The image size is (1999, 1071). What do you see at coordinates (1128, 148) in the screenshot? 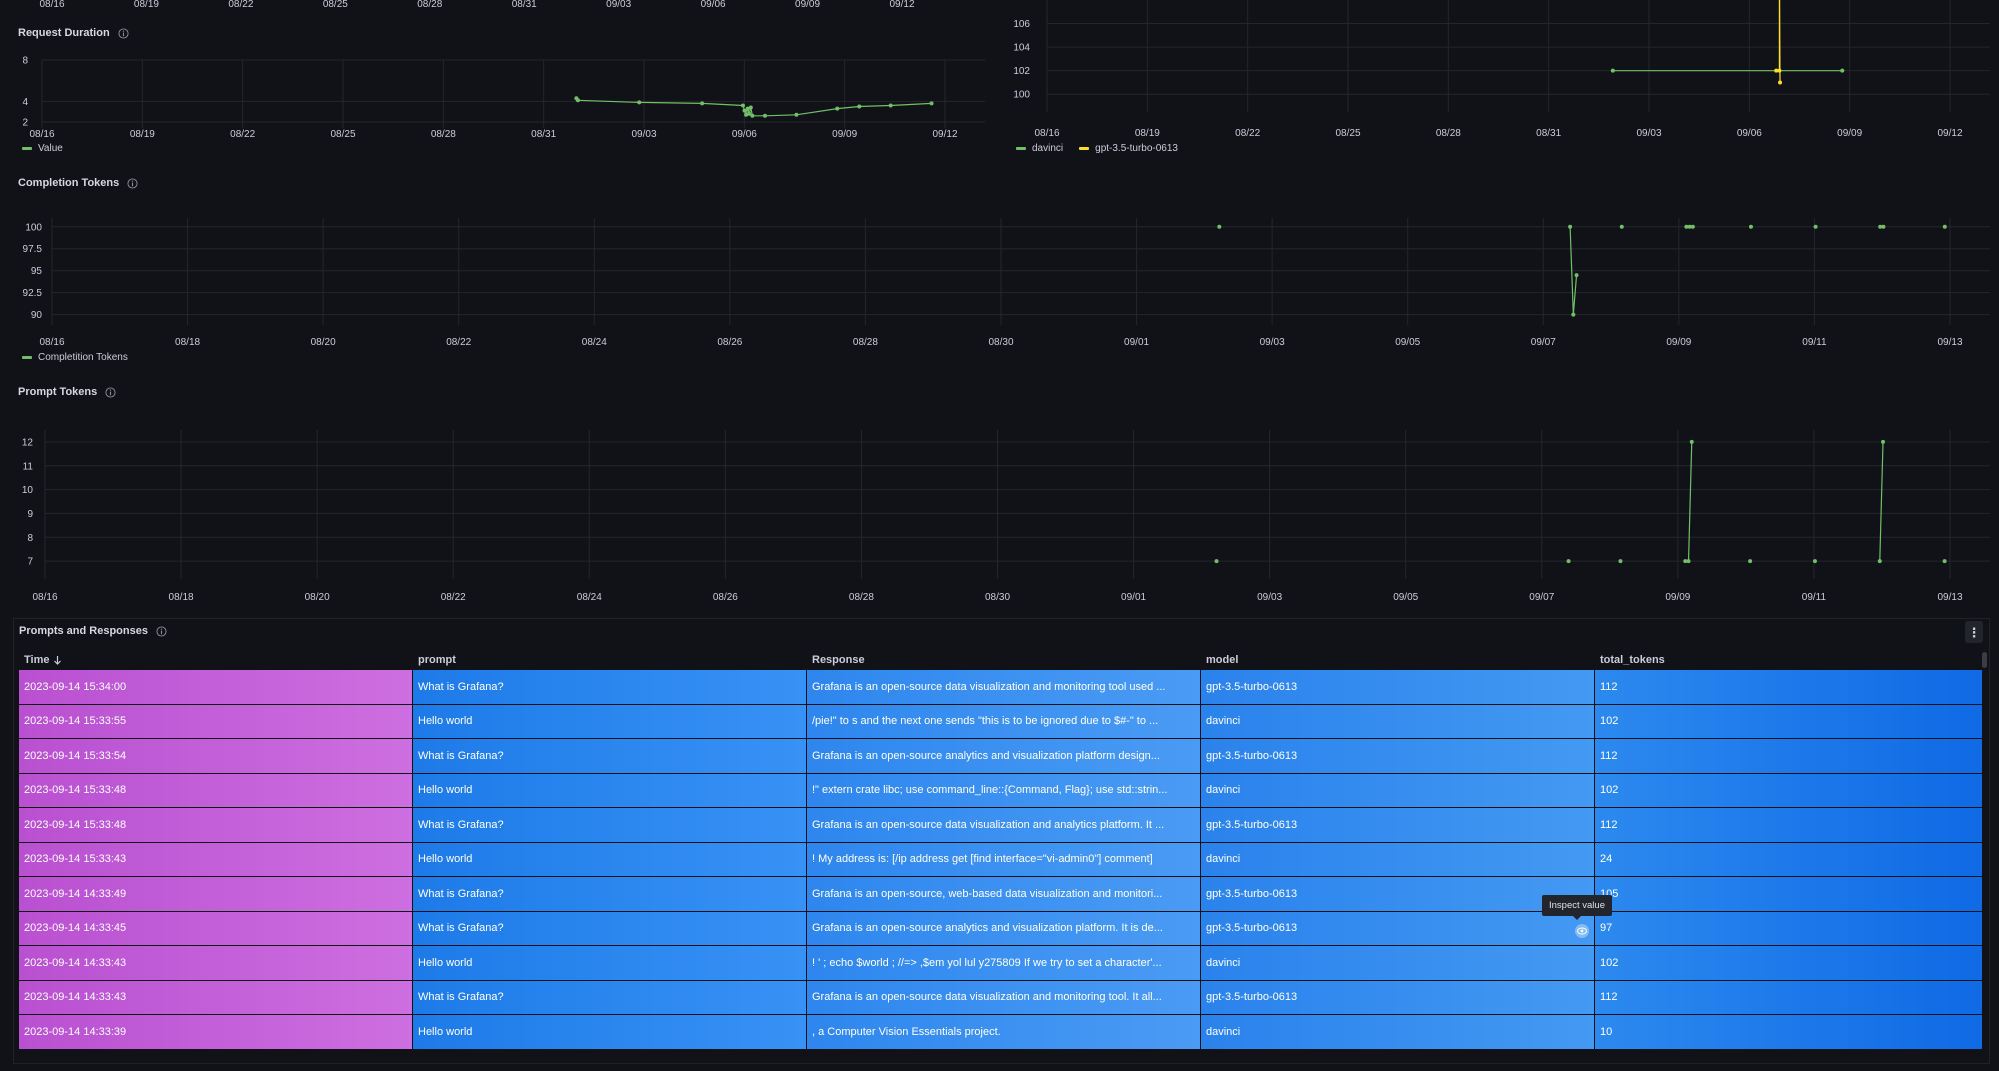
I see `legend-item-gpt-35: gpt-3.5-turbo-0613` at bounding box center [1128, 148].